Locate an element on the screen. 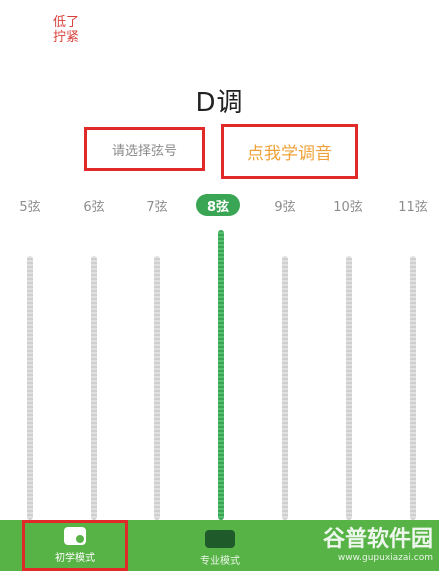 The width and height of the screenshot is (439, 571). tuning-hint: 低了 拧紧 is located at coordinates (66, 30).